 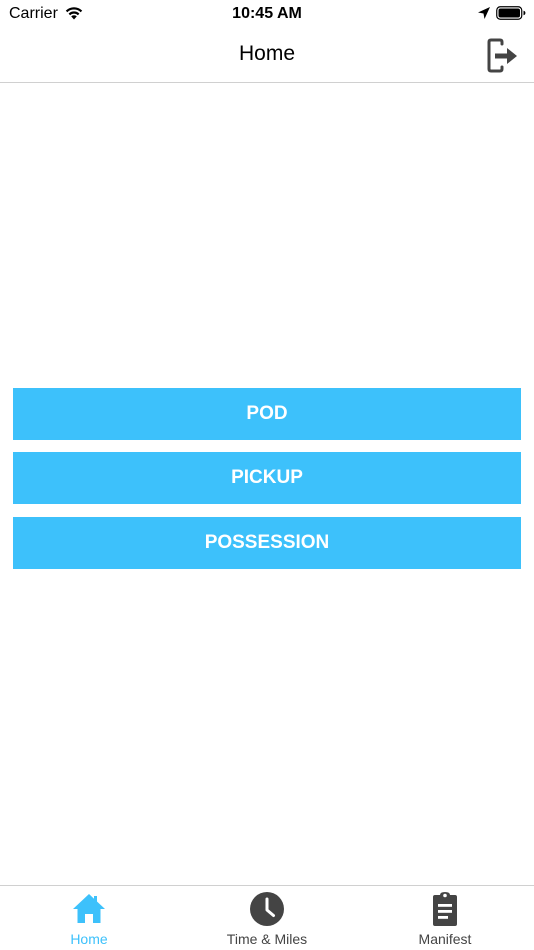 What do you see at coordinates (445, 939) in the screenshot?
I see `tab-manifest-label: Manifest` at bounding box center [445, 939].